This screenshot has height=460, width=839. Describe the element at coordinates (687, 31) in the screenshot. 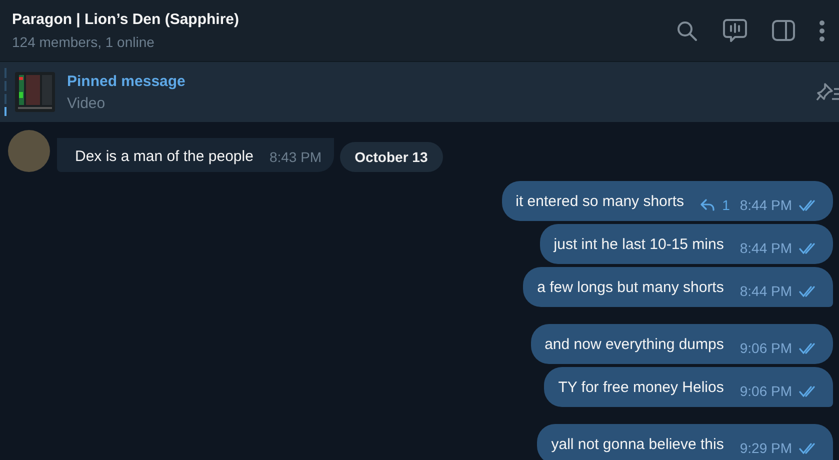

I see `search-icon` at that location.